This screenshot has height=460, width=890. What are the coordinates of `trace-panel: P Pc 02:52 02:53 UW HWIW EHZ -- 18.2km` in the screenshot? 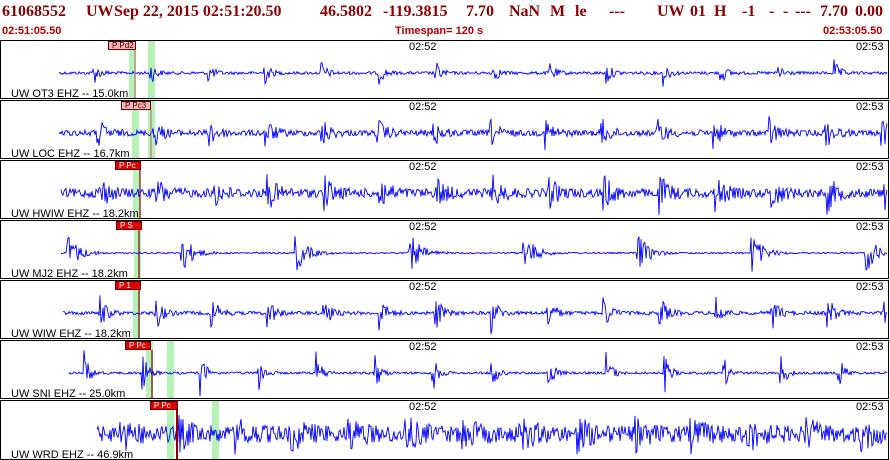 It's located at (444, 189).